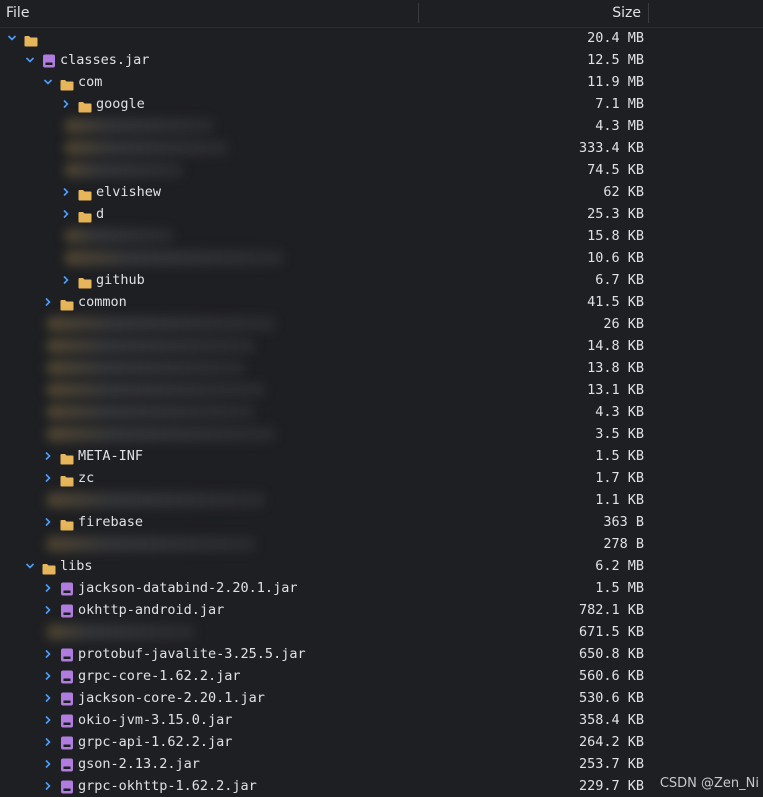 This screenshot has width=763, height=797. Describe the element at coordinates (619, 456) in the screenshot. I see `row-size: 1.5 KB` at that location.